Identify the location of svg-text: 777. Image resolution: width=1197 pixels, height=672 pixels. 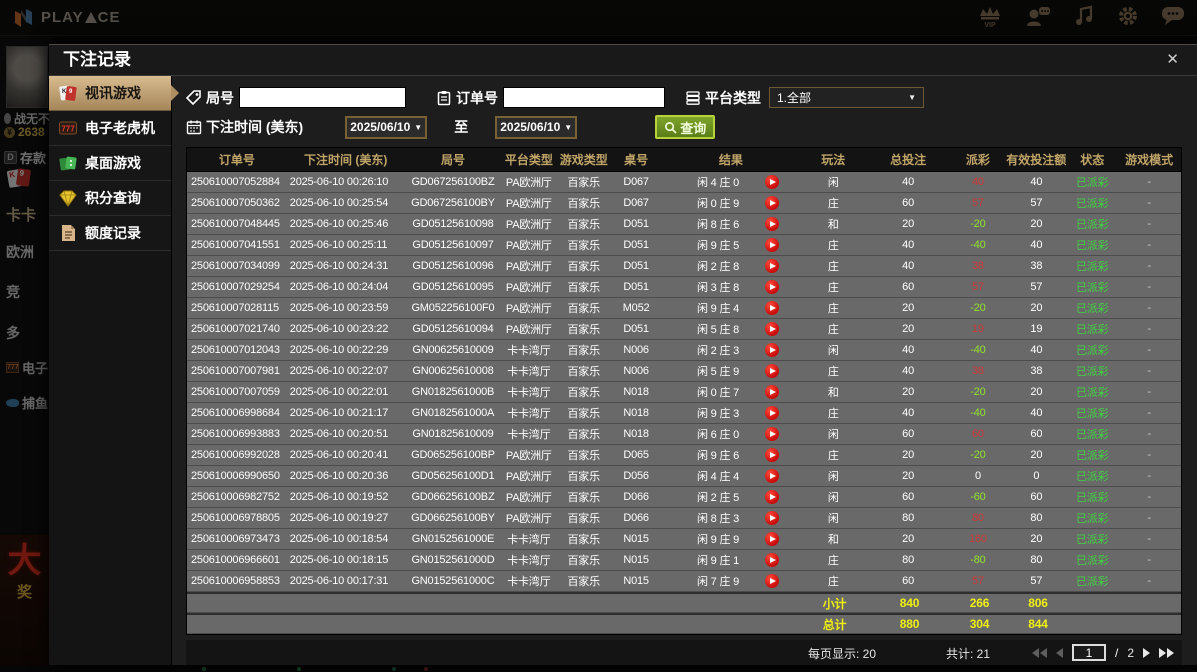
(68, 129).